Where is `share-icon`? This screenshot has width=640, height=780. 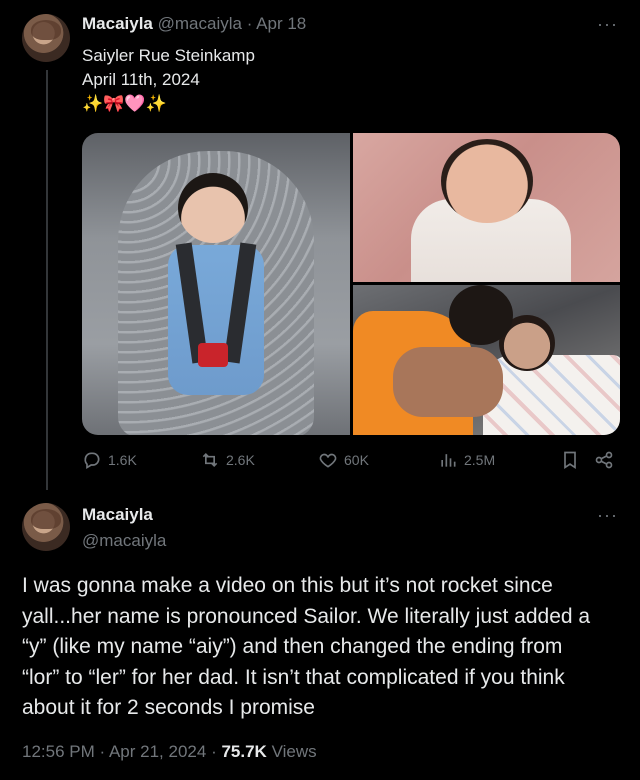 share-icon is located at coordinates (604, 460).